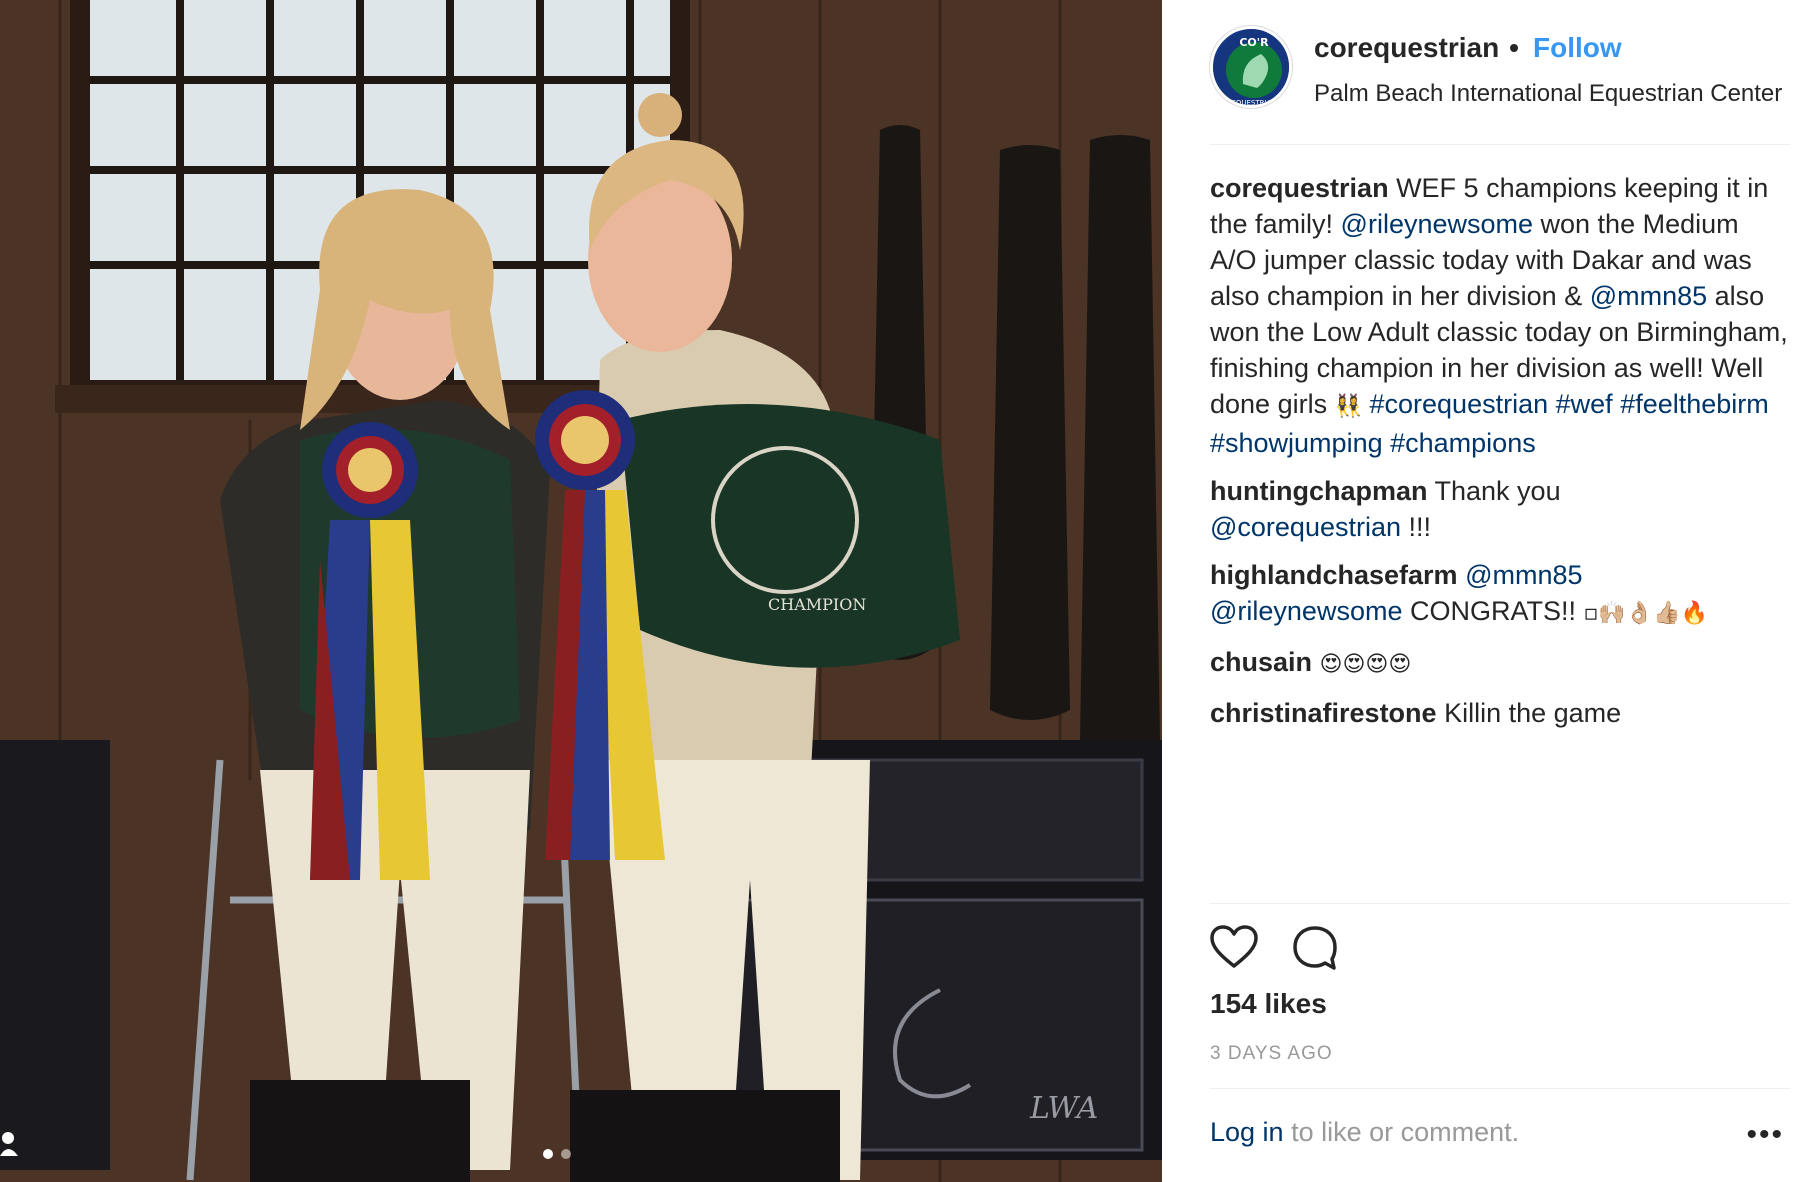 Image resolution: width=1820 pixels, height=1182 pixels. What do you see at coordinates (1319, 491) in the screenshot?
I see `comment-username: huntingchapman` at bounding box center [1319, 491].